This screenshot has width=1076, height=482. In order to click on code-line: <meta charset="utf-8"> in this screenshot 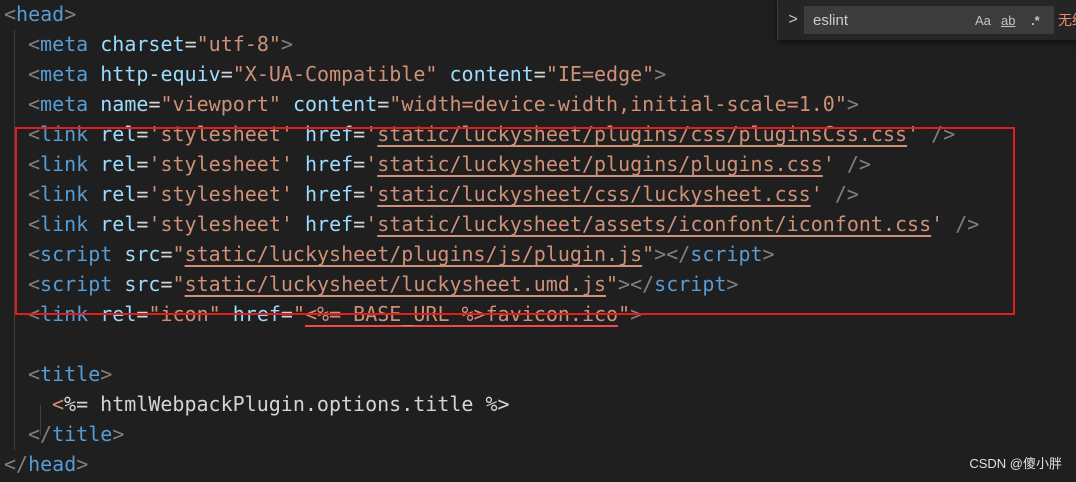, I will do `click(160, 44)`.